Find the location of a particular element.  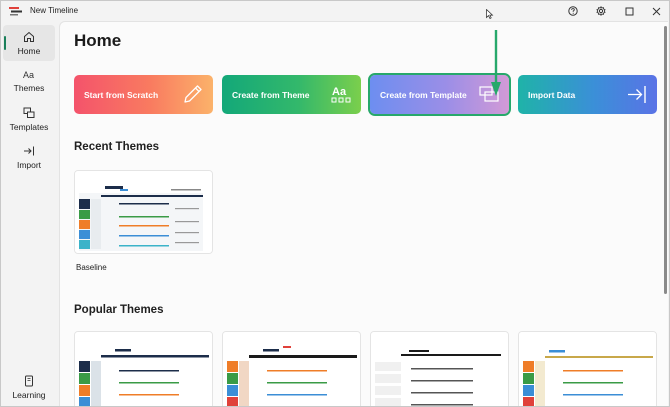

sidebar-item-learning: Learning is located at coordinates (29, 387).